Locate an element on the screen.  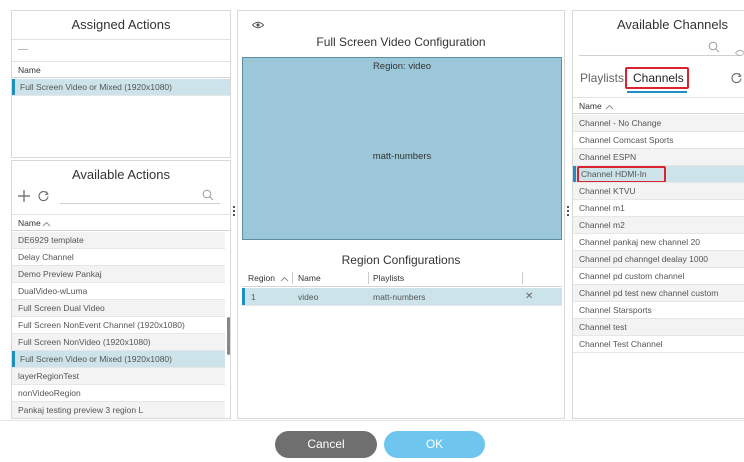
channel-row: Channel Starsports is located at coordinates (658, 310).